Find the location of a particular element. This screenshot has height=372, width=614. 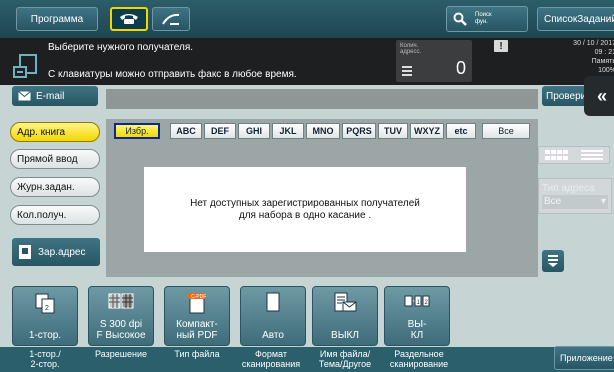

envelope-icon is located at coordinates (24, 96).